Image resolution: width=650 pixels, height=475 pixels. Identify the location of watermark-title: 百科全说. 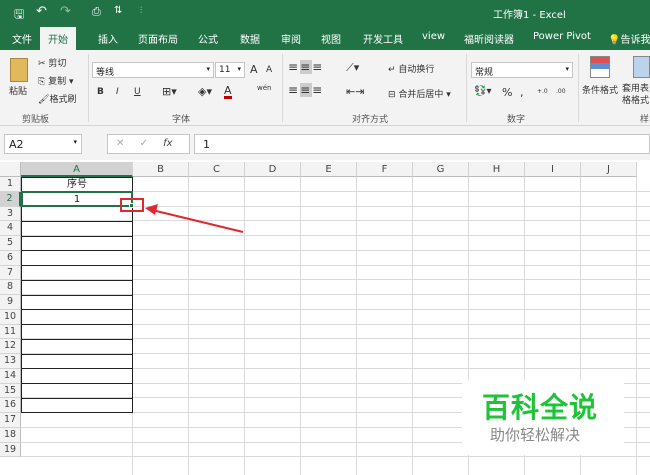
(540, 407).